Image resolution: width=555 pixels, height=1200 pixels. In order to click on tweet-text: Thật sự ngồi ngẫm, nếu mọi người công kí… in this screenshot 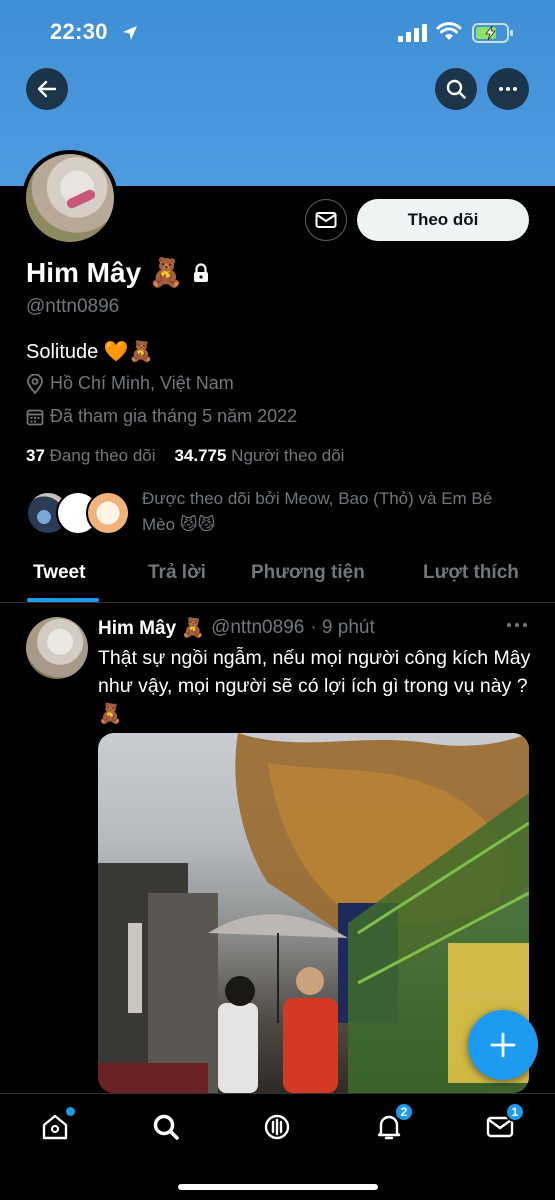, I will do `click(314, 686)`.